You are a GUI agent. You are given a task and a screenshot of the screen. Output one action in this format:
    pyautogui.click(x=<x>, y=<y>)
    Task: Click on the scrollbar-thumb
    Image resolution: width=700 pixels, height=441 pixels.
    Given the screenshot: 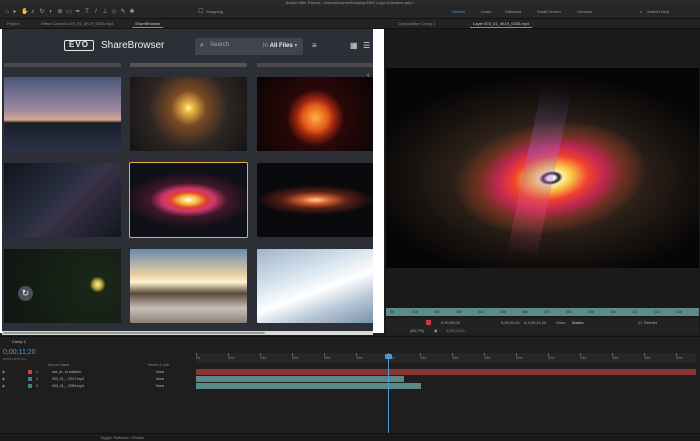 What is the action you would take?
    pyautogui.click(x=134, y=333)
    